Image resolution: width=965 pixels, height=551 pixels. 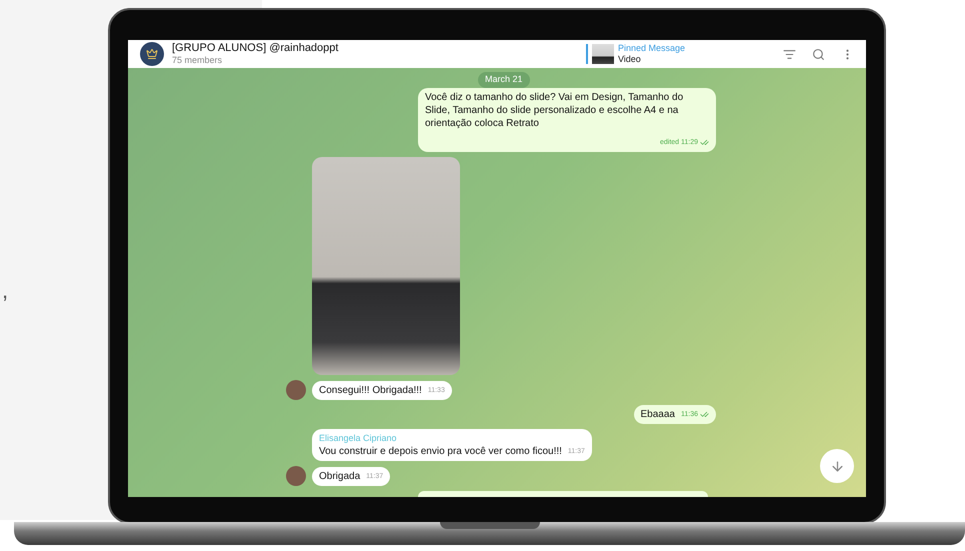 I want to click on group-avatar, so click(x=152, y=54).